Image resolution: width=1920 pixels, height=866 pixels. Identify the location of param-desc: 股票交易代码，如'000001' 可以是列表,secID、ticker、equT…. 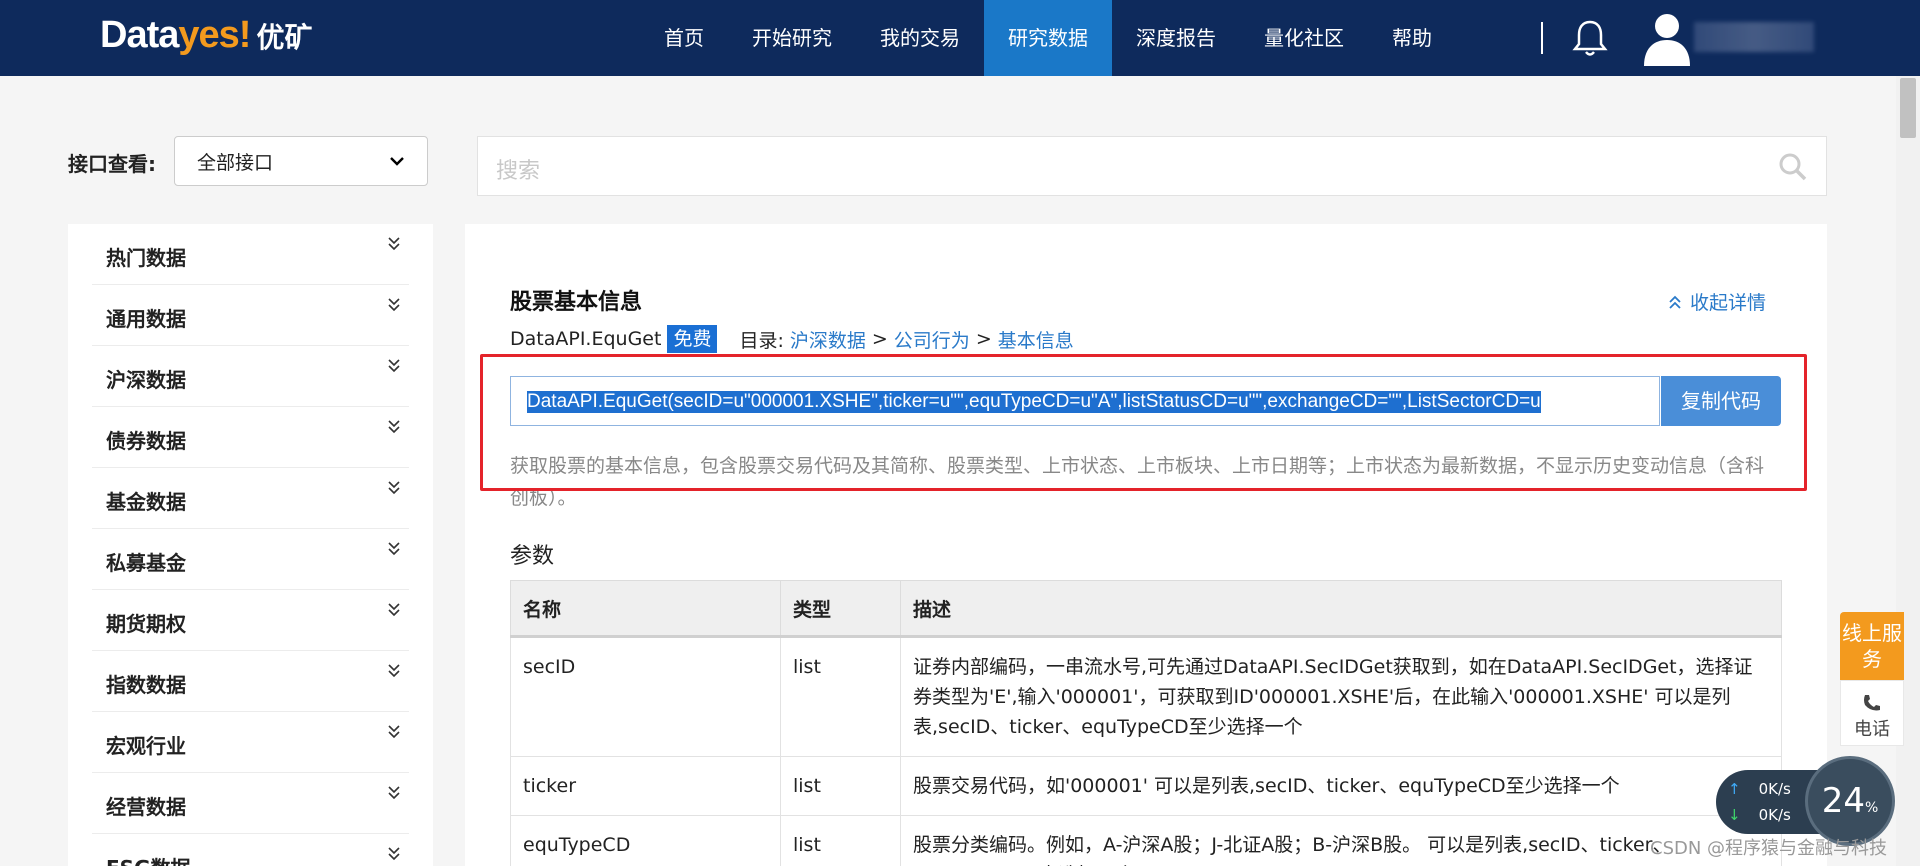
(1341, 786).